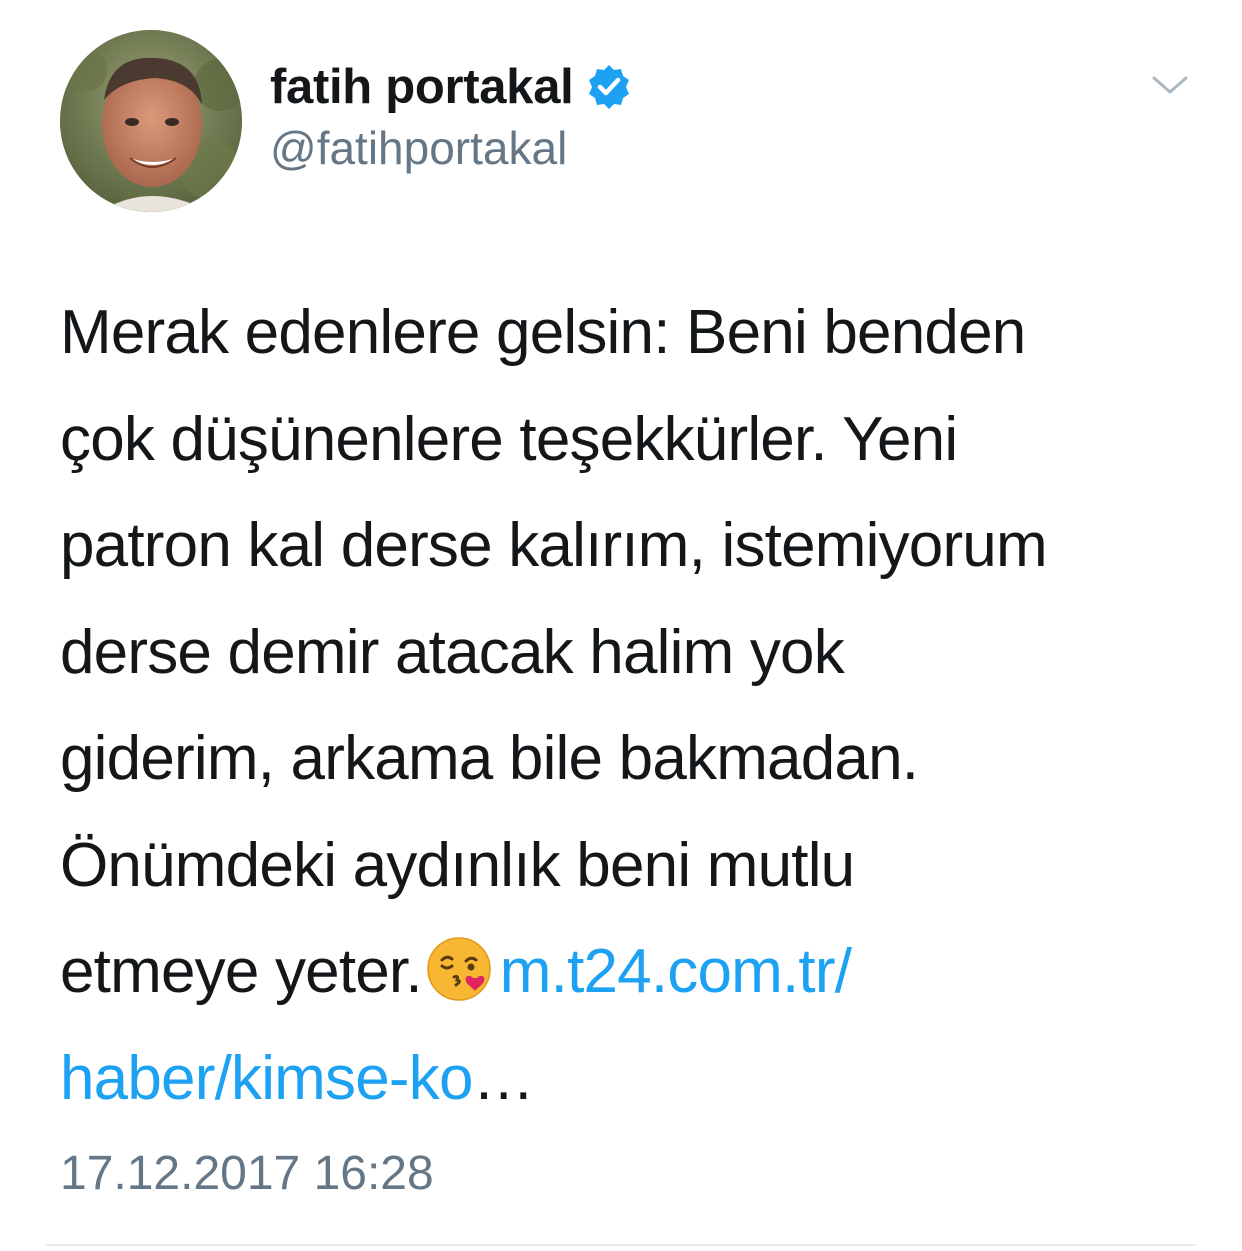  I want to click on tweet-link-part1: m.t24.com.tr/, so click(676, 971).